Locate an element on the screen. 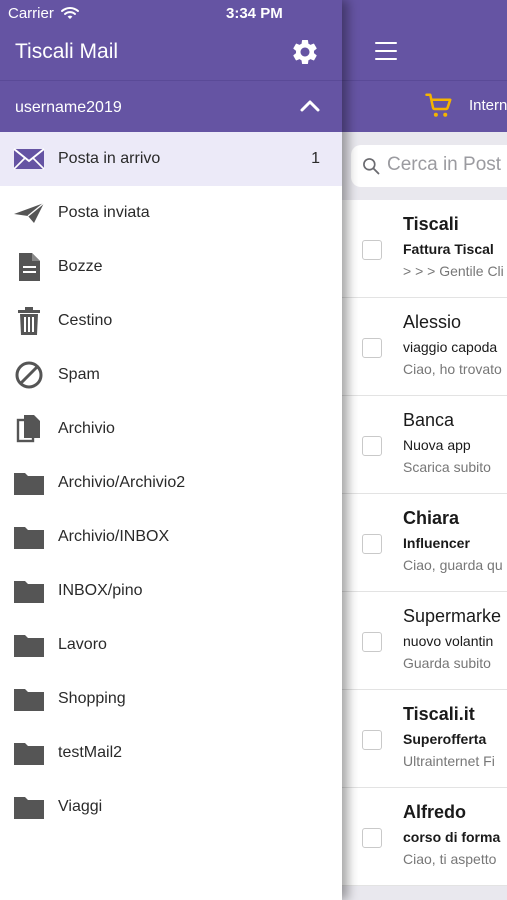 This screenshot has width=507, height=900. folder-item: Posta in arrivo 1 is located at coordinates (171, 159).